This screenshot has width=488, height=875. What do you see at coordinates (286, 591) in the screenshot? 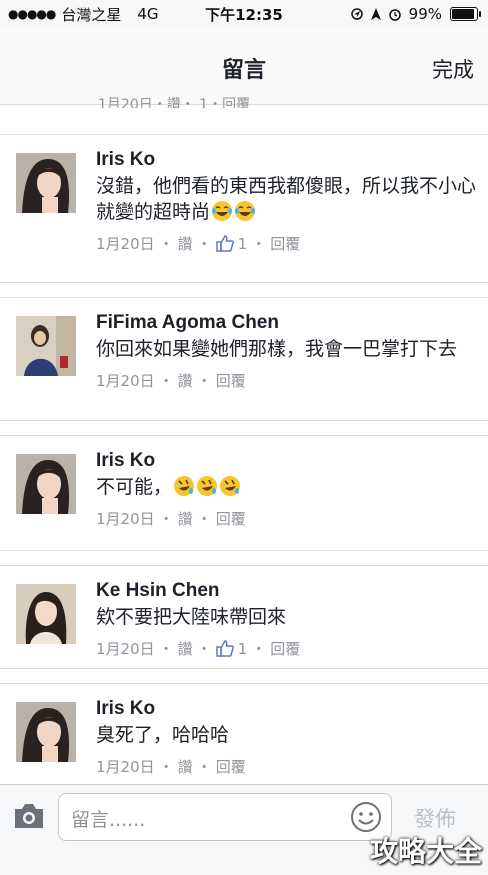
I see `commenter-name: Ke Hsin Chen` at bounding box center [286, 591].